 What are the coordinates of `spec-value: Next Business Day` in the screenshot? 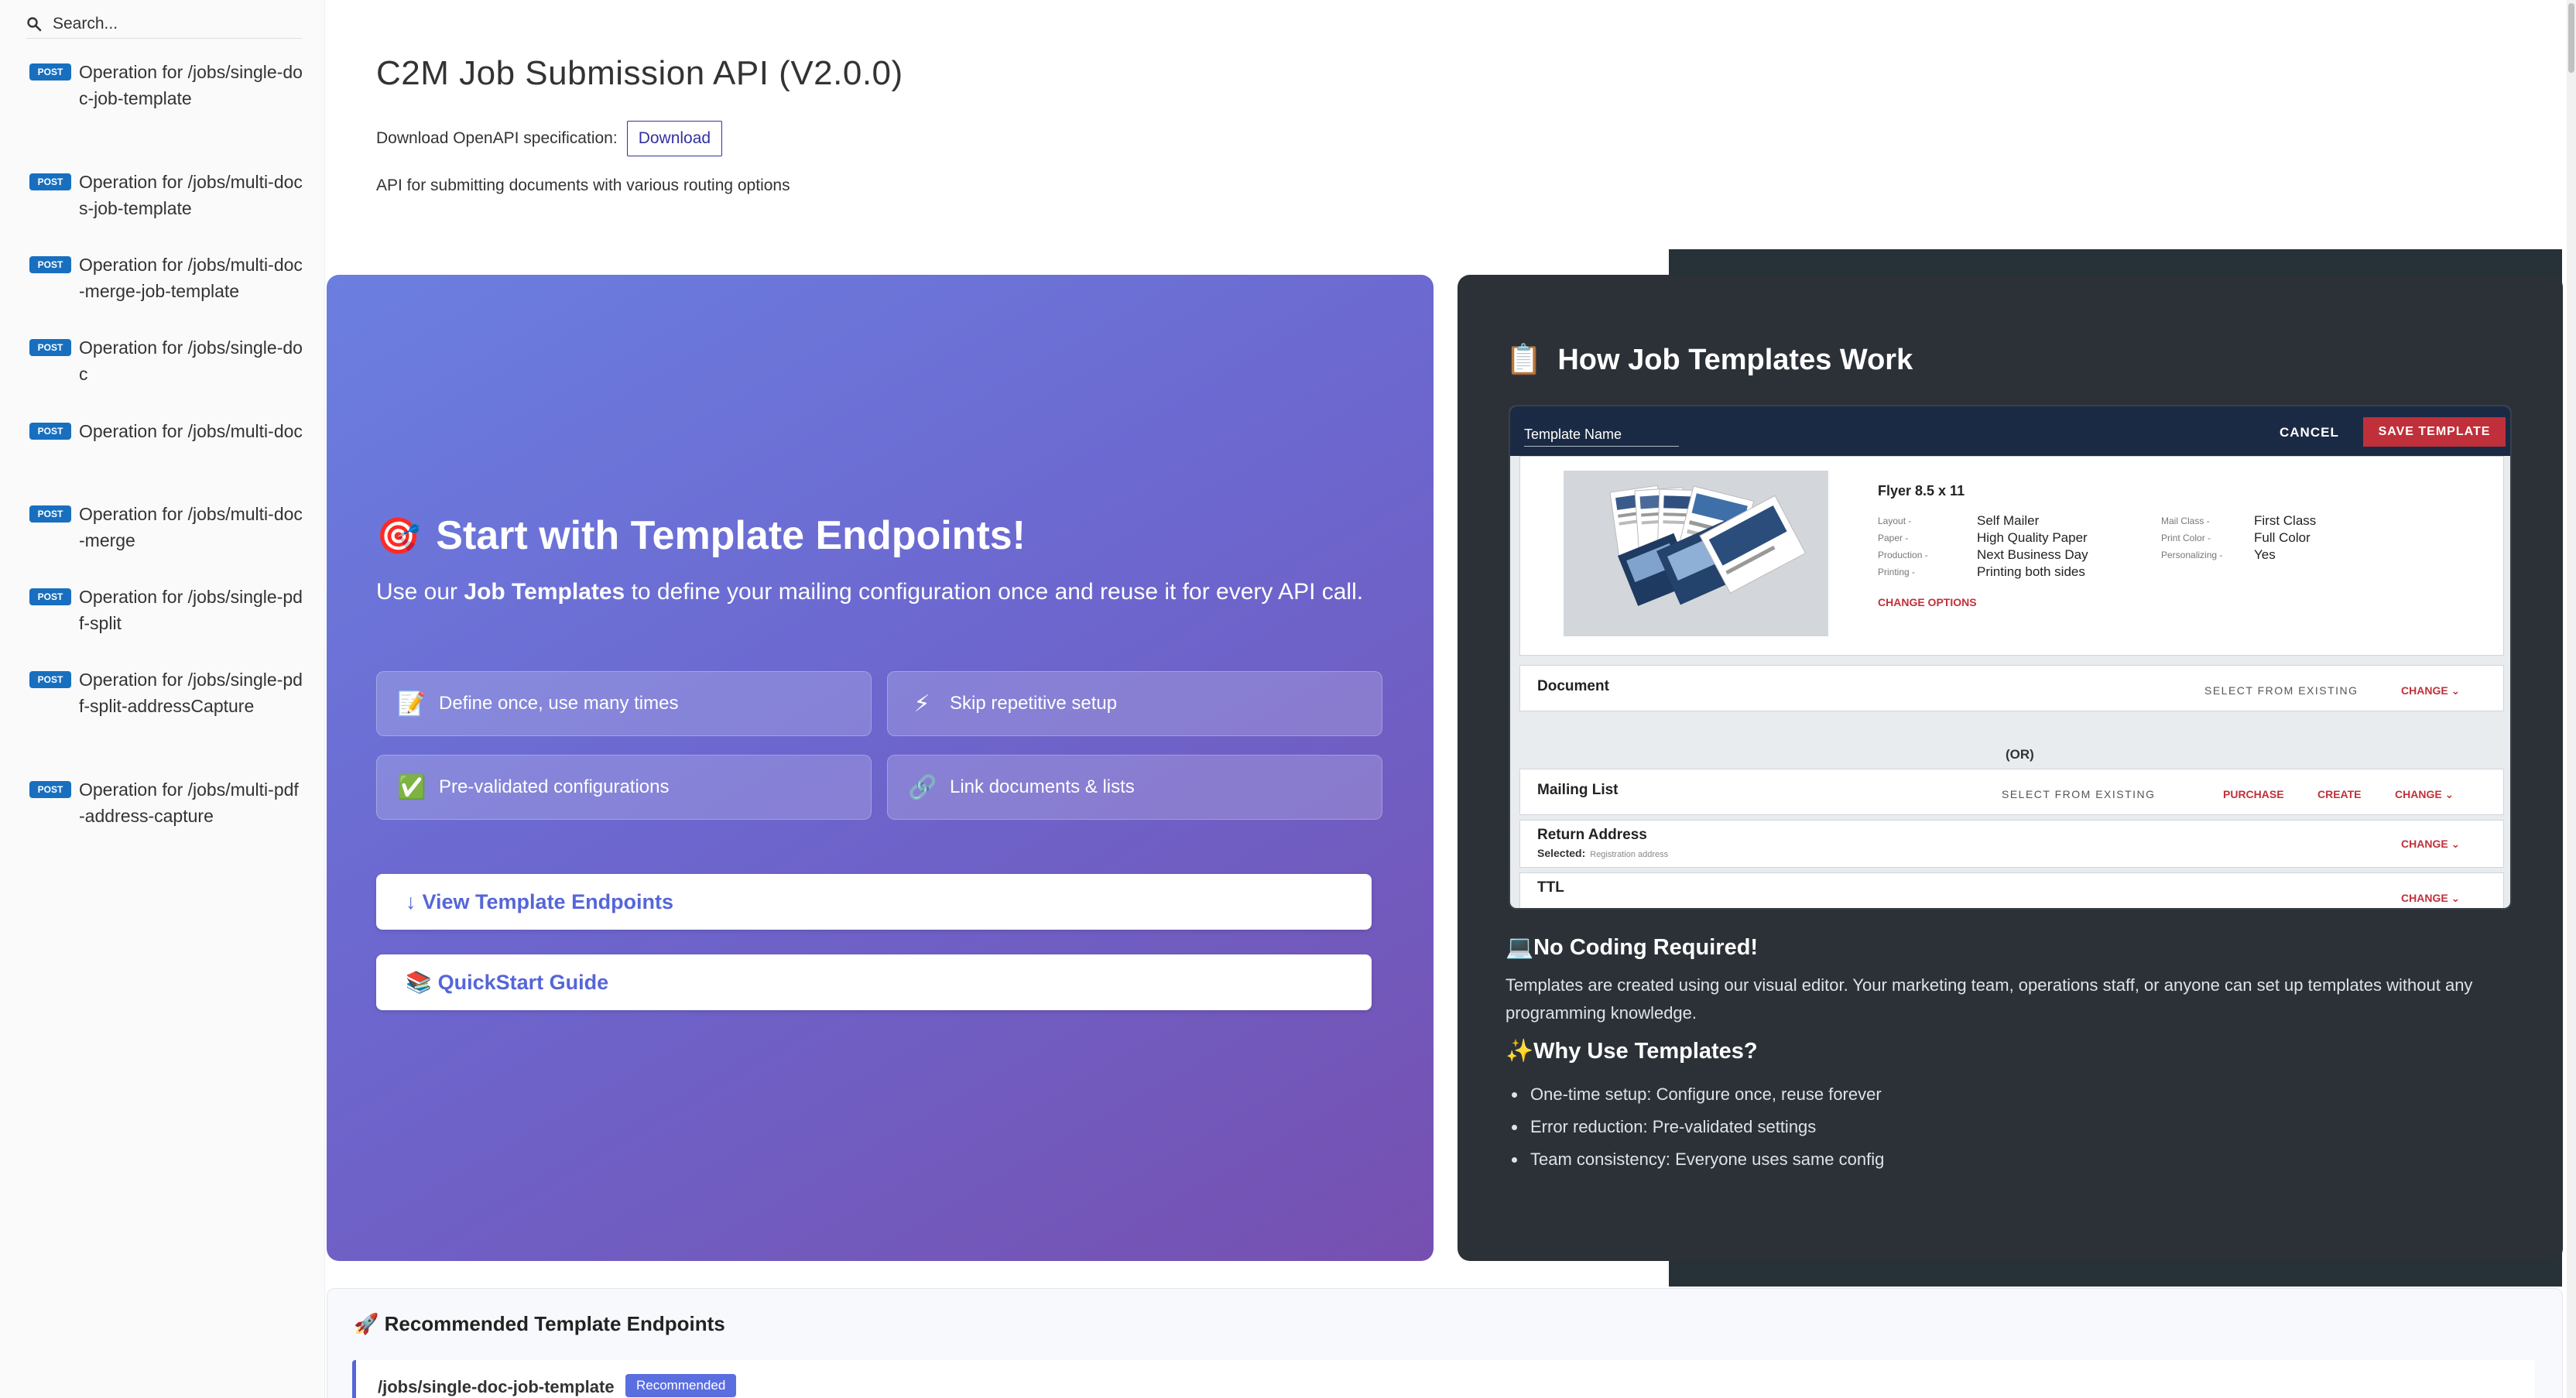 It's located at (2033, 554).